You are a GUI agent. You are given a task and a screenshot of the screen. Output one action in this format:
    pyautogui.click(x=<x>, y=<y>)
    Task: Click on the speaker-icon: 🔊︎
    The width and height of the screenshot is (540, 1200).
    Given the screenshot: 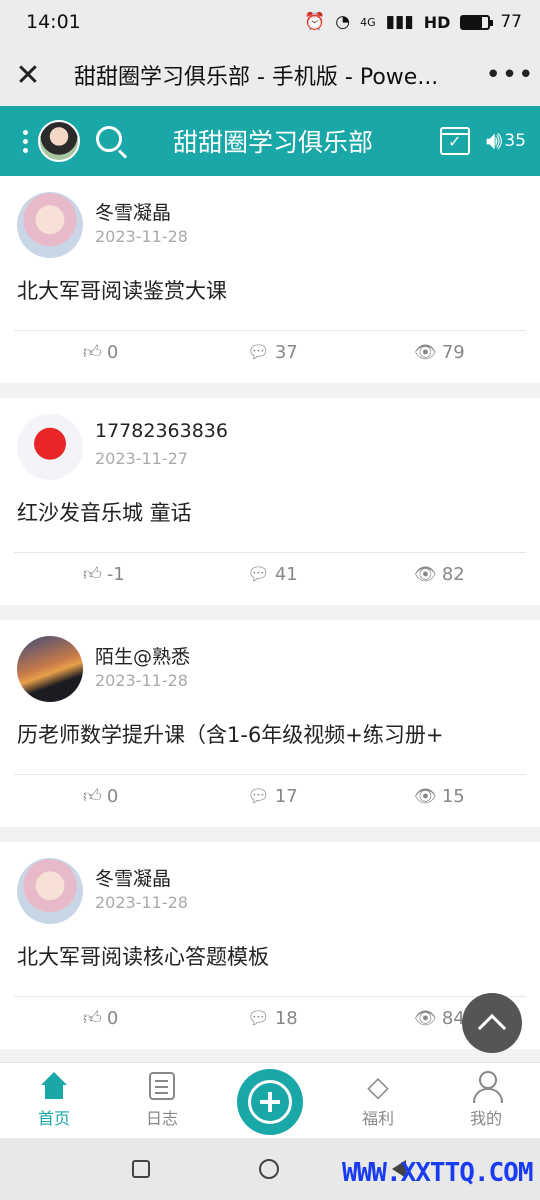 What is the action you would take?
    pyautogui.click(x=494, y=140)
    